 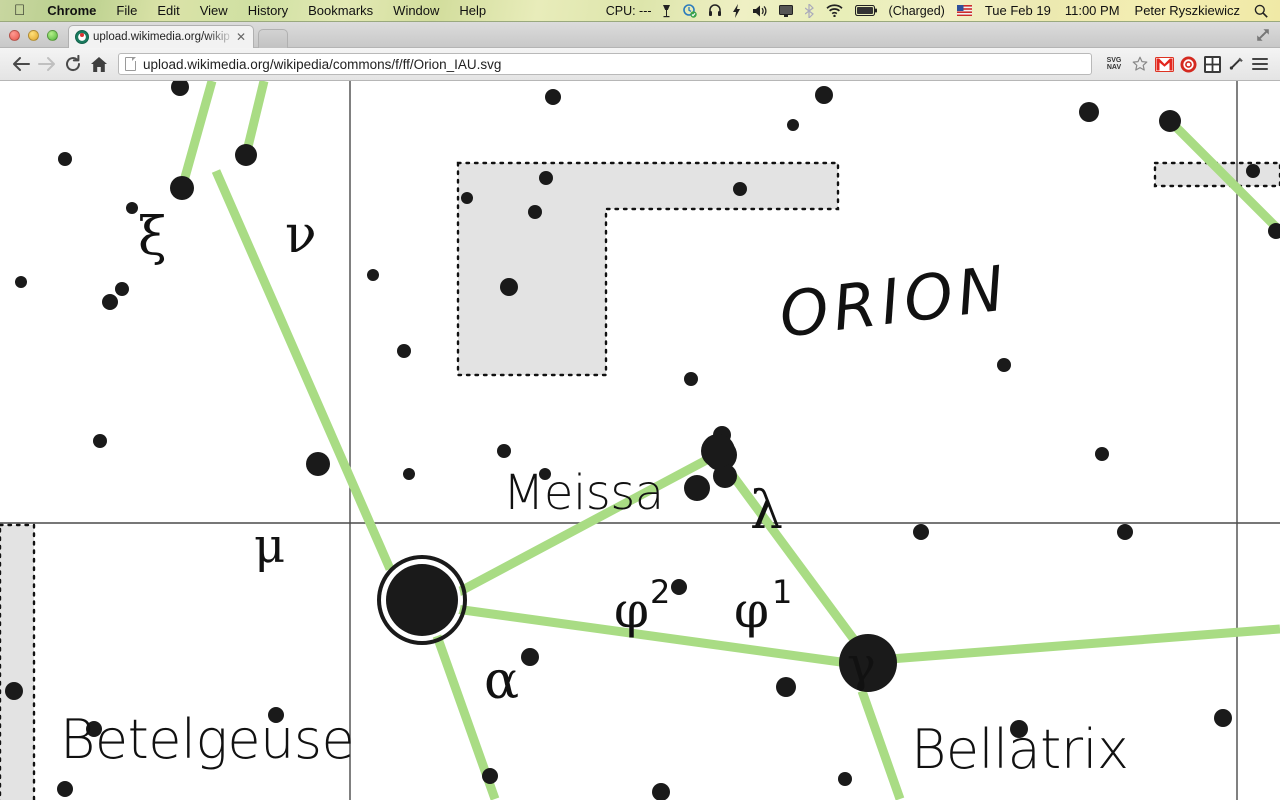 I want to click on lightning-icon, so click(x=737, y=10).